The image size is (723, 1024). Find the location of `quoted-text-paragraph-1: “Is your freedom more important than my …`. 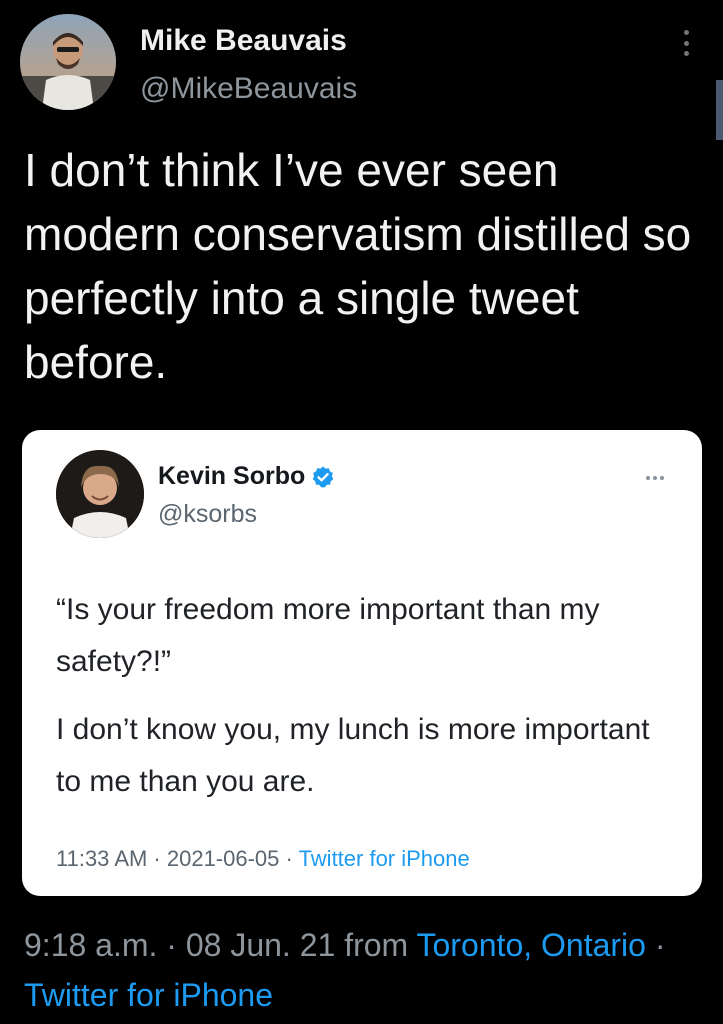

quoted-text-paragraph-1: “Is your freedom more important than my … is located at coordinates (328, 635).